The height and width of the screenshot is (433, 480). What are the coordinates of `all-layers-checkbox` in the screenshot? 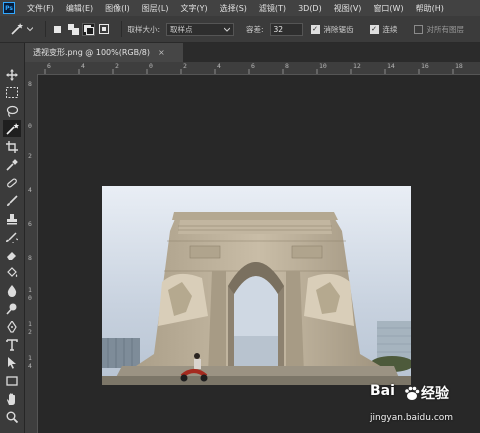 It's located at (418, 29).